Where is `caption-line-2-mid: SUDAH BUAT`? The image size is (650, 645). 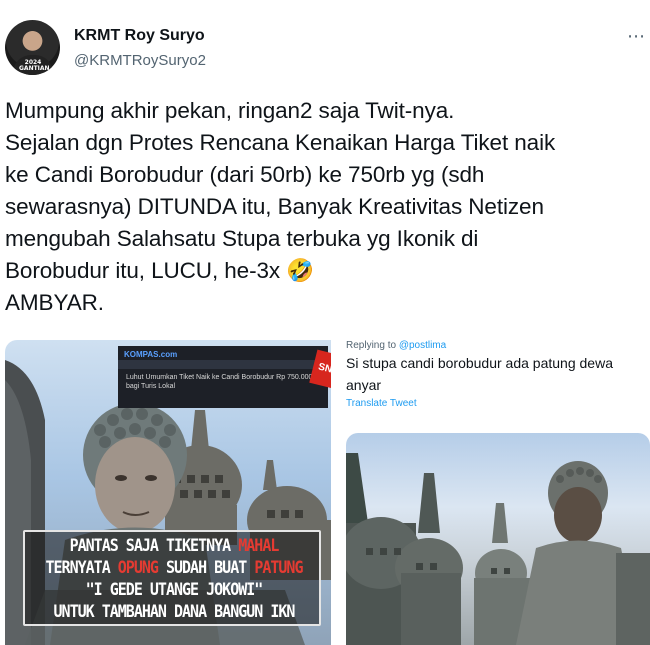
caption-line-2-mid: SUDAH BUAT is located at coordinates (206, 567).